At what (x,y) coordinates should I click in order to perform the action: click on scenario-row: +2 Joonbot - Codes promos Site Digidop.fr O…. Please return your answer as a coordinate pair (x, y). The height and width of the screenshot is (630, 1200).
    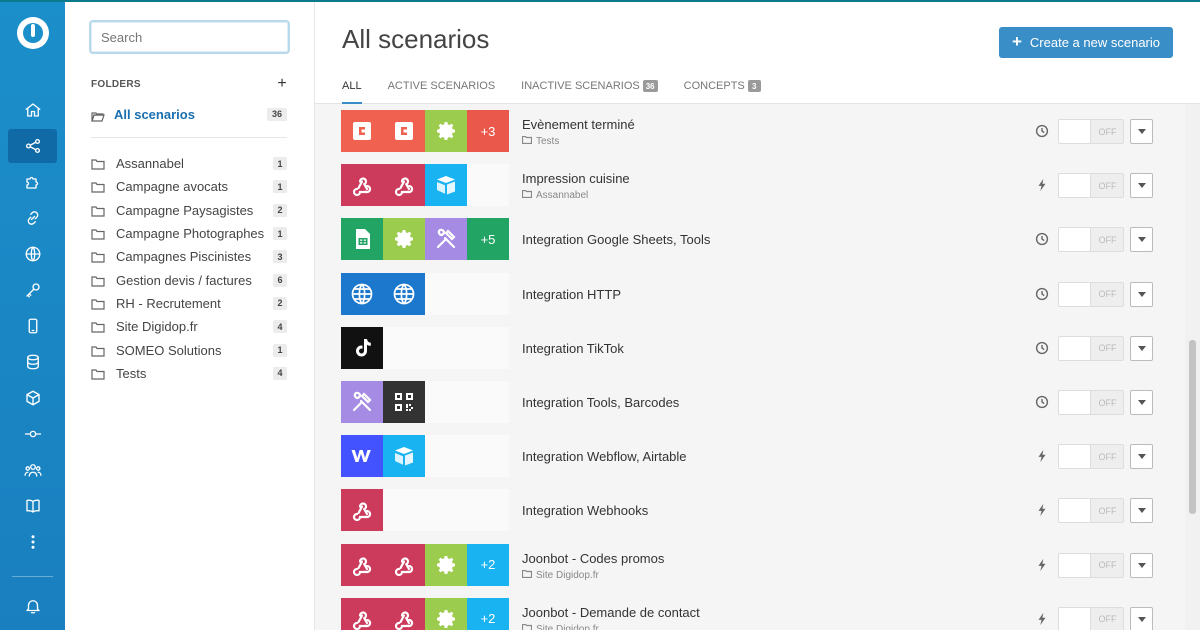
    Looking at the image, I should click on (750, 565).